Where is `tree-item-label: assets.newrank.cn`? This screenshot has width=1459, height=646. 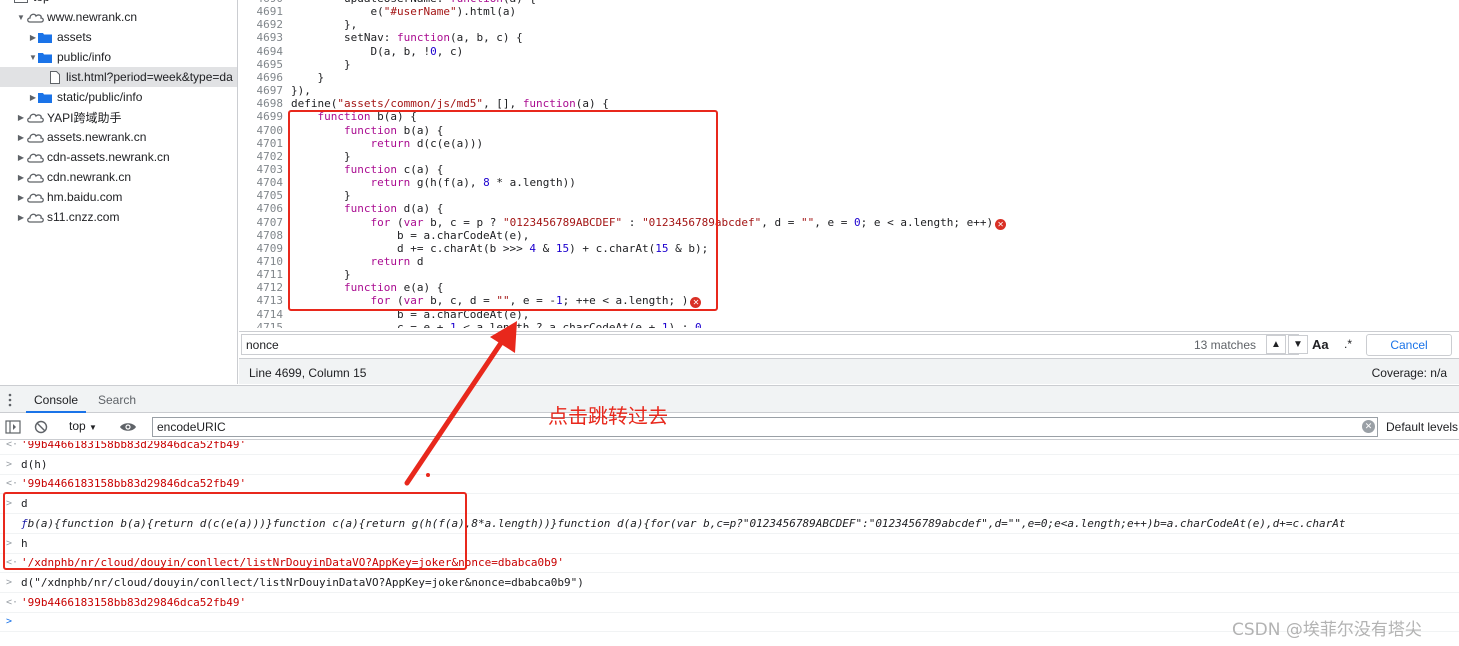 tree-item-label: assets.newrank.cn is located at coordinates (97, 137).